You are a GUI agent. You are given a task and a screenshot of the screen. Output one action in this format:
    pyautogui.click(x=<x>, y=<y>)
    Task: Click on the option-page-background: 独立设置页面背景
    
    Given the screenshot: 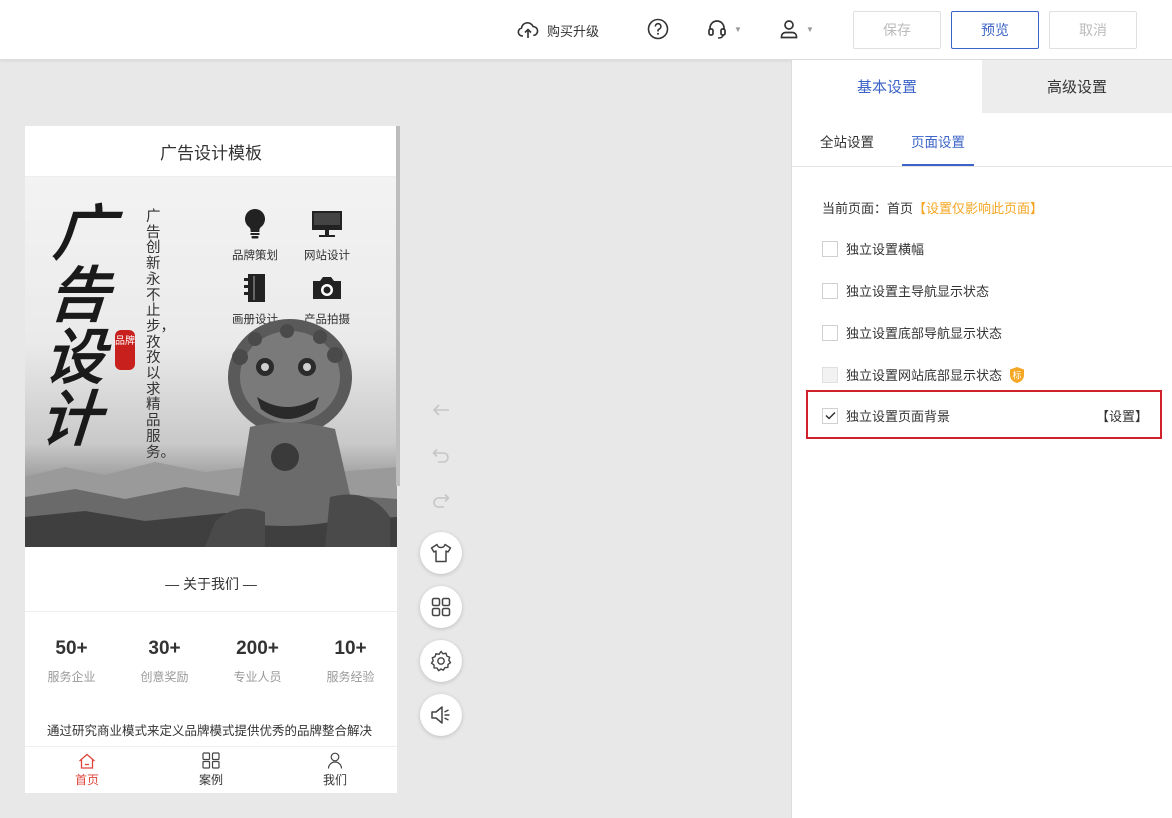 What is the action you would take?
    pyautogui.click(x=886, y=415)
    